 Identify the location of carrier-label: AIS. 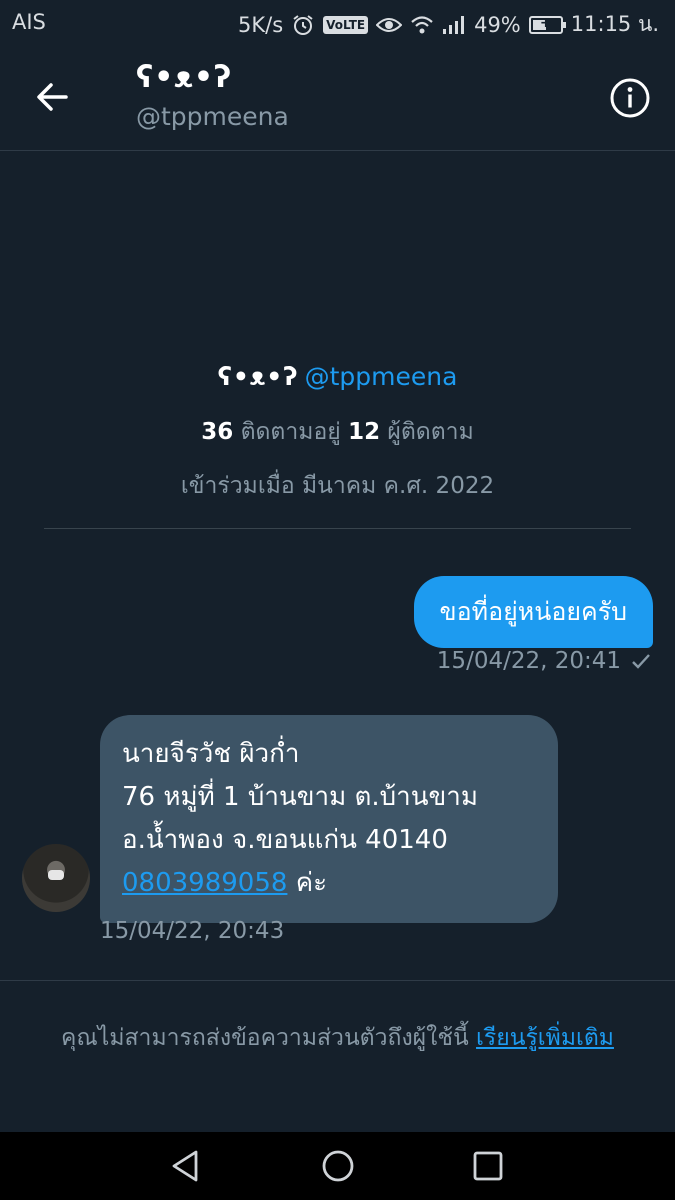
(29, 22).